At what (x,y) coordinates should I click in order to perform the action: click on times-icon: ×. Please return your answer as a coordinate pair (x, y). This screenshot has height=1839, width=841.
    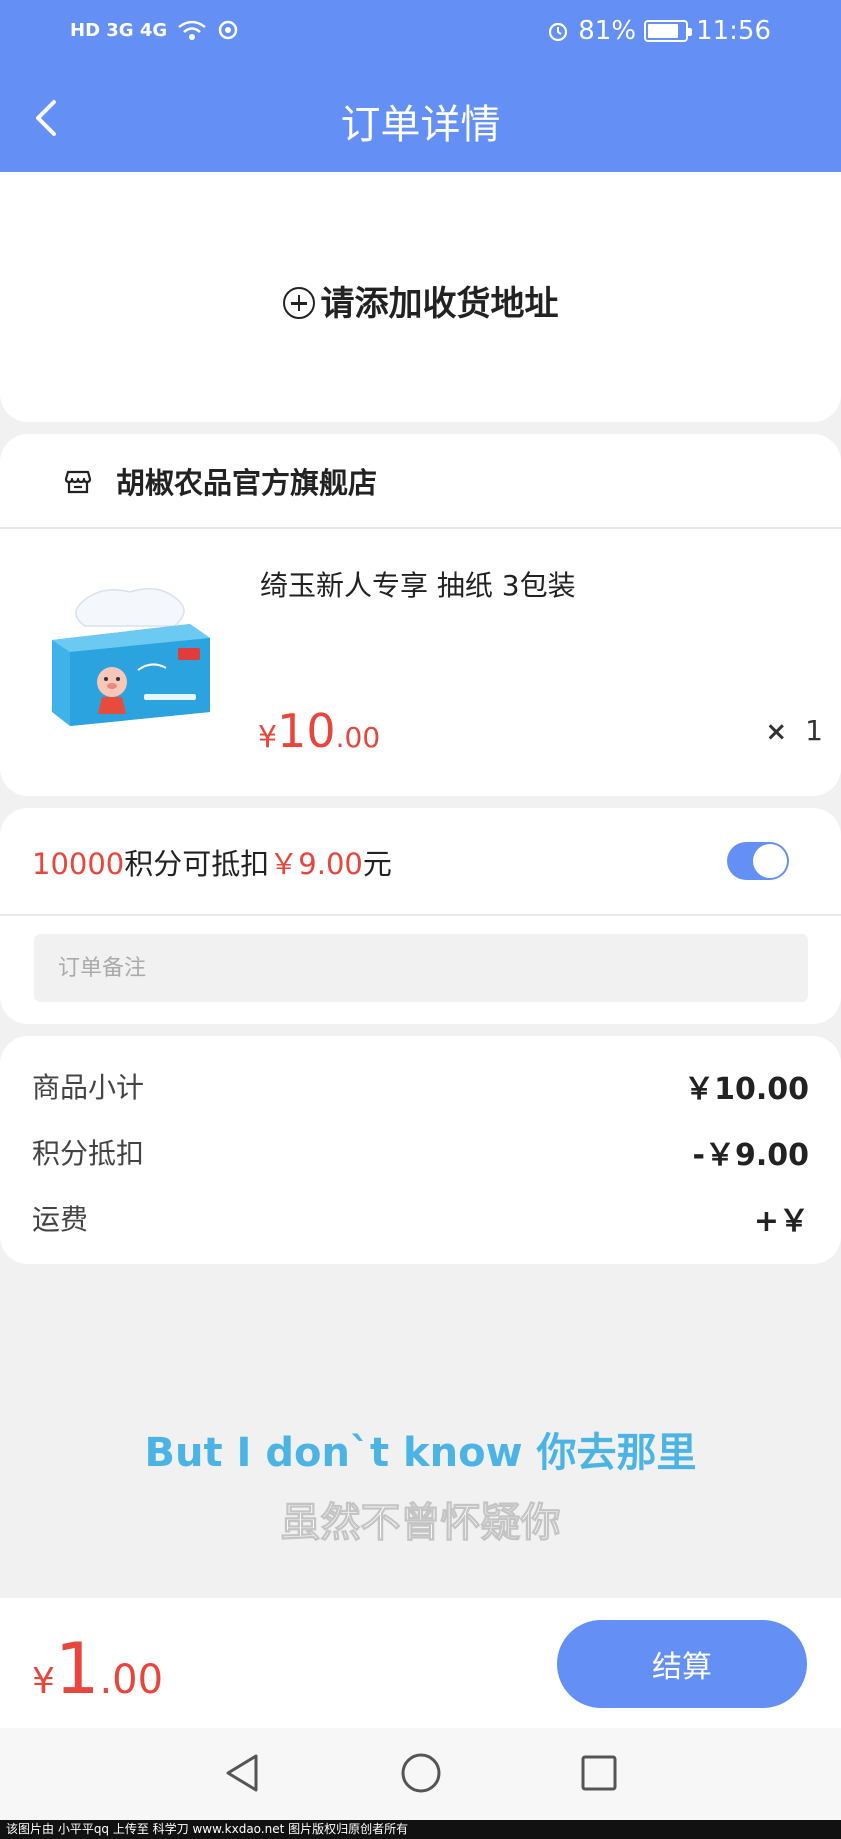
    Looking at the image, I should click on (776, 732).